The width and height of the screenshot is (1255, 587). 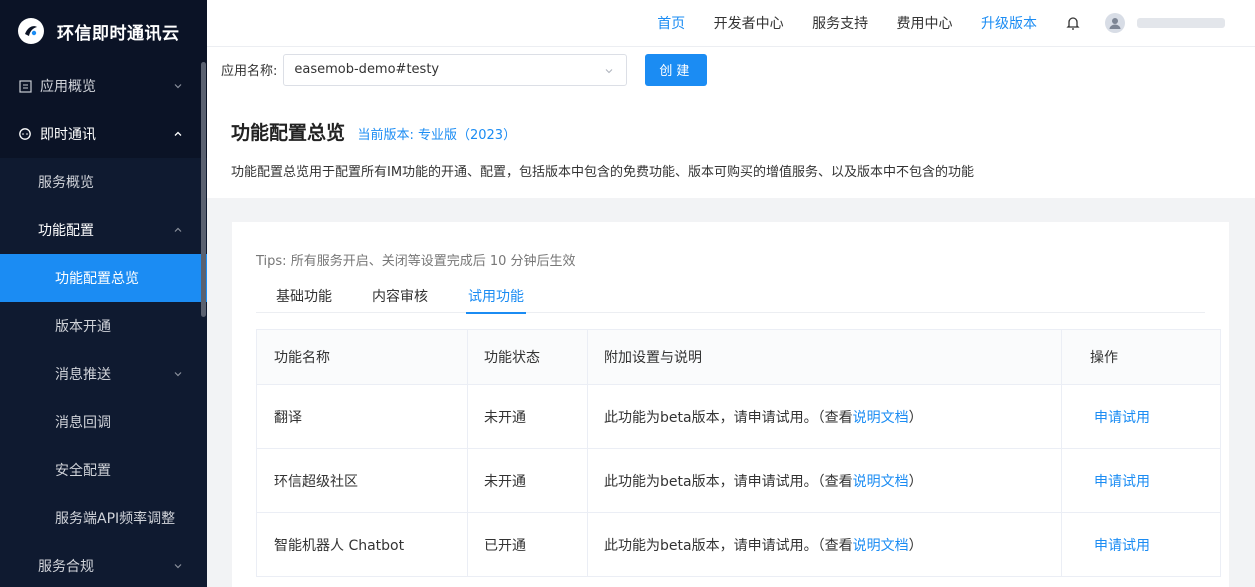 I want to click on table-header-row: 功能名称 功能状态 附加设置与说明 操作, so click(x=738, y=357).